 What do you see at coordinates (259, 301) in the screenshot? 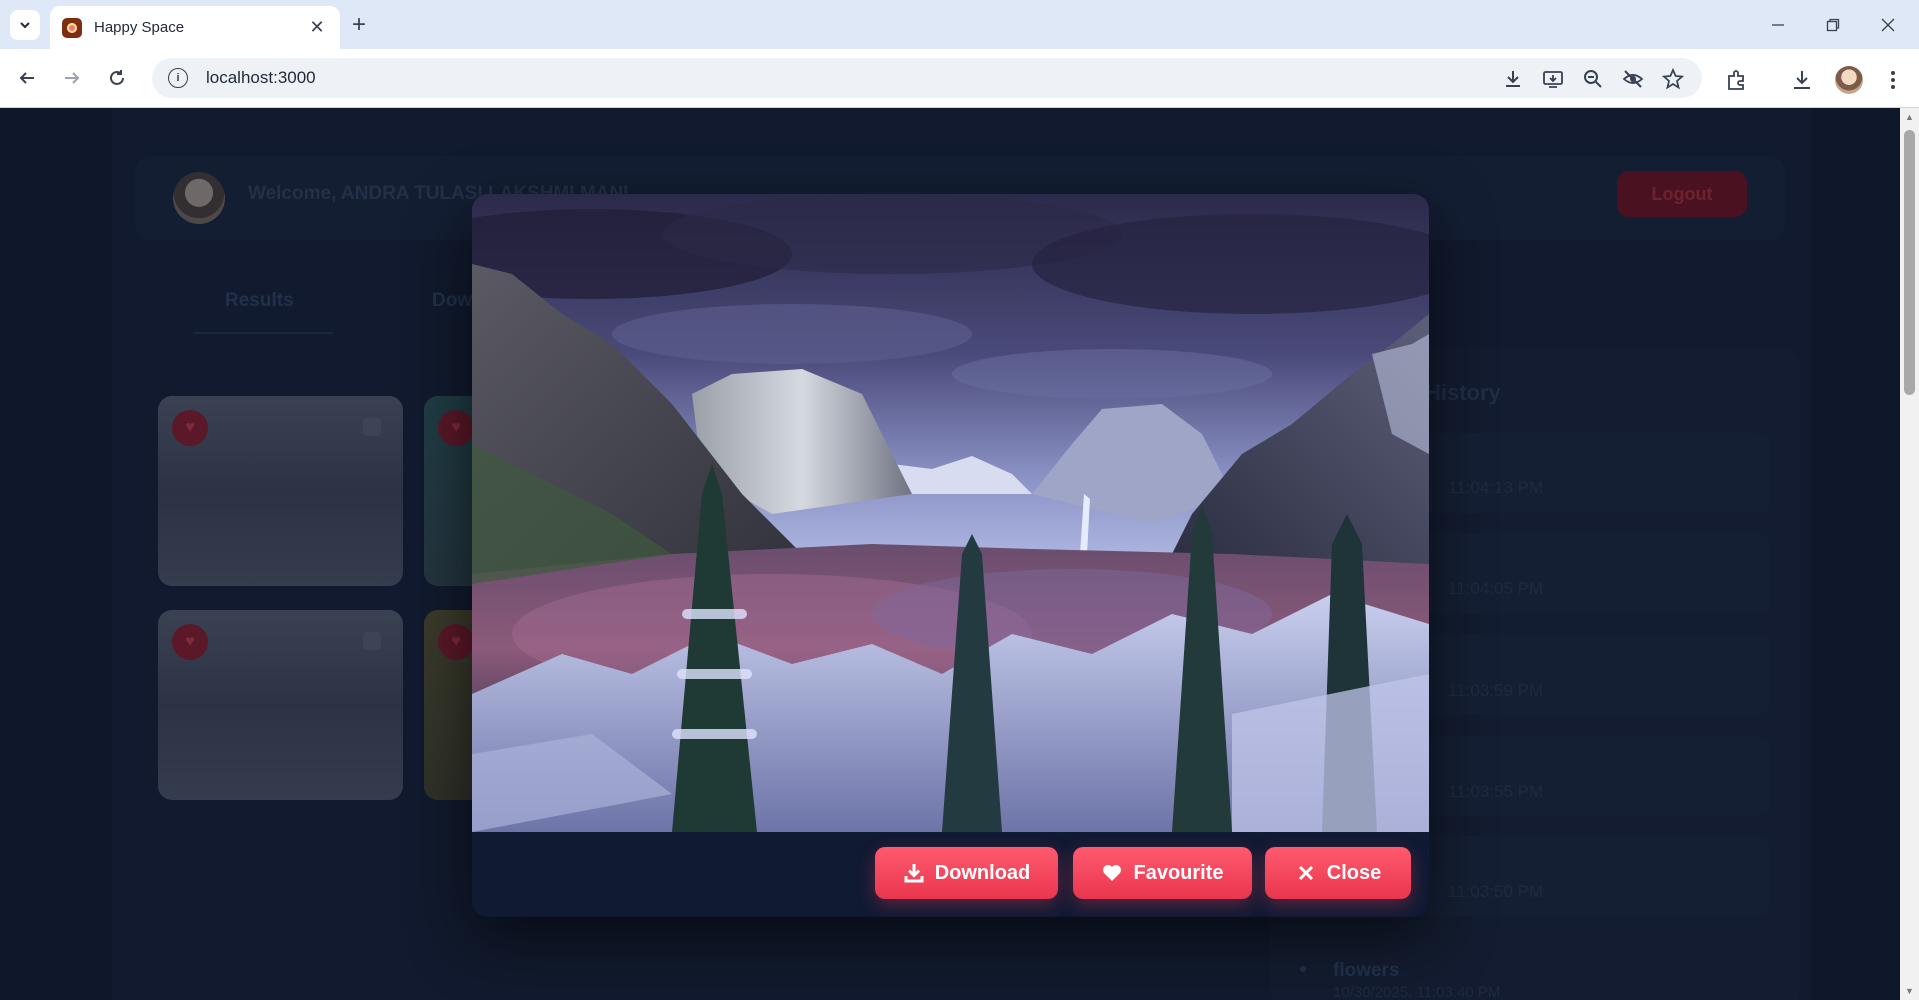
I see `tab-results: Results` at bounding box center [259, 301].